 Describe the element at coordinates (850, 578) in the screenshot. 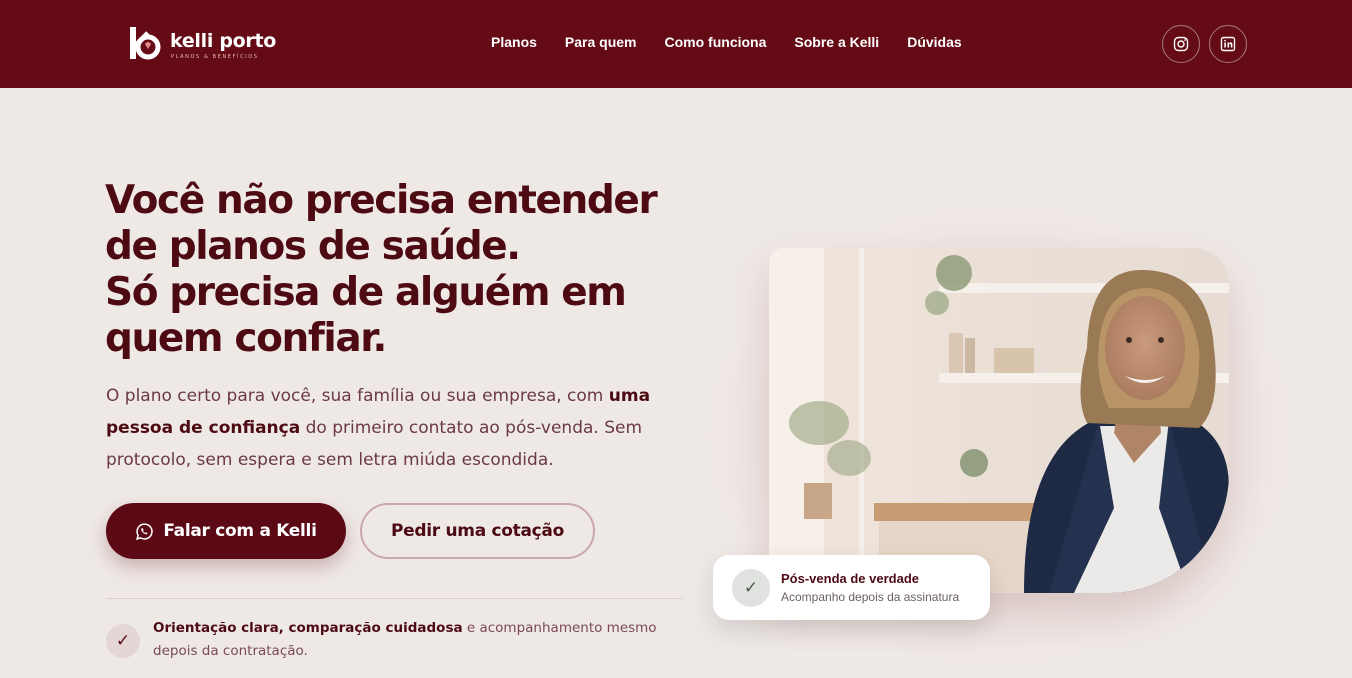

I see `badge-title: Pós-venda de verdade` at that location.